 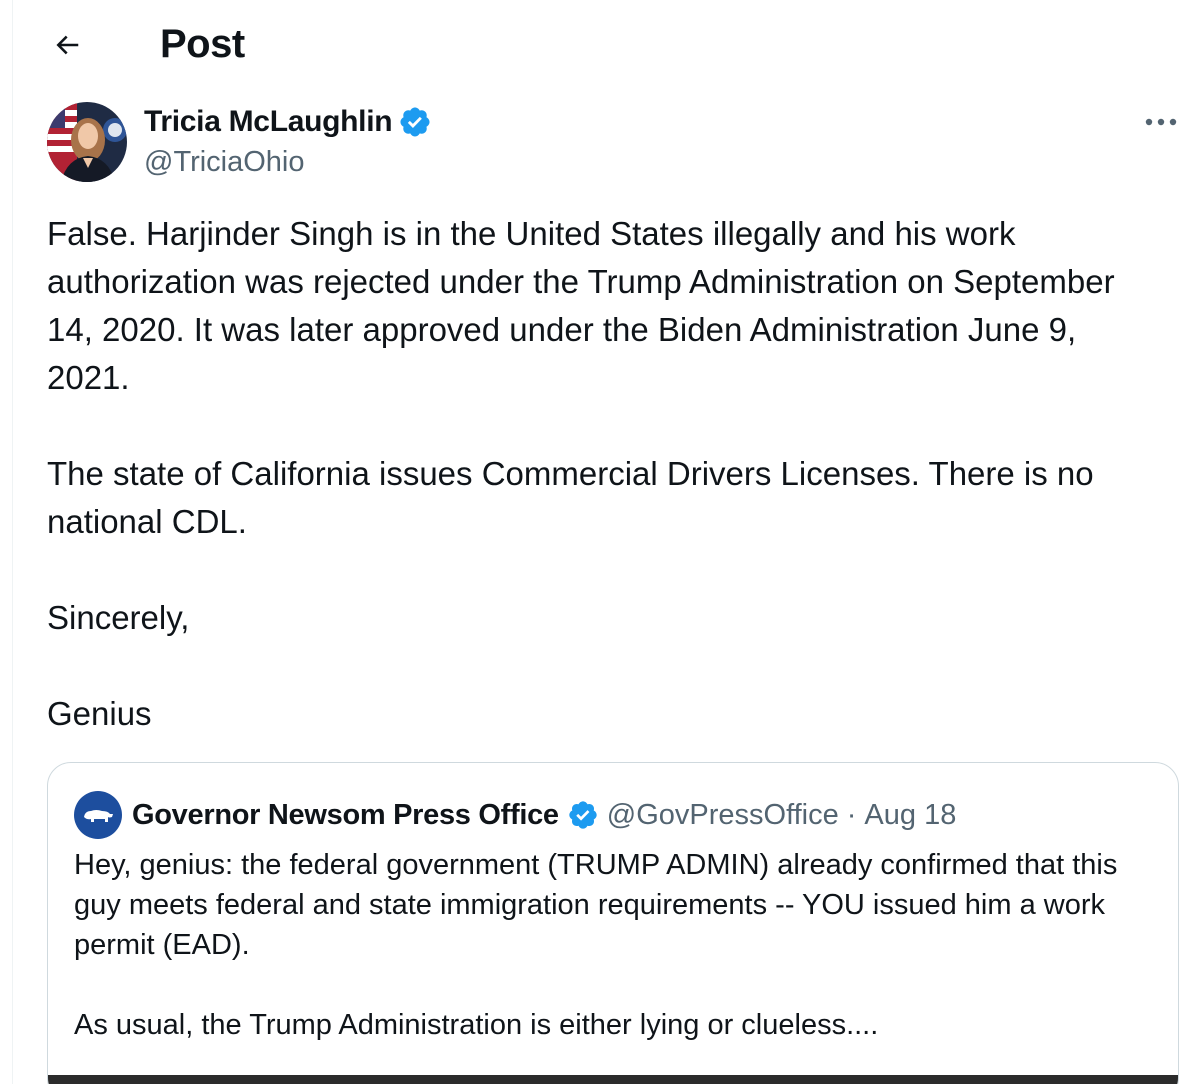 I want to click on quoted-post-media, so click(x=613, y=1079).